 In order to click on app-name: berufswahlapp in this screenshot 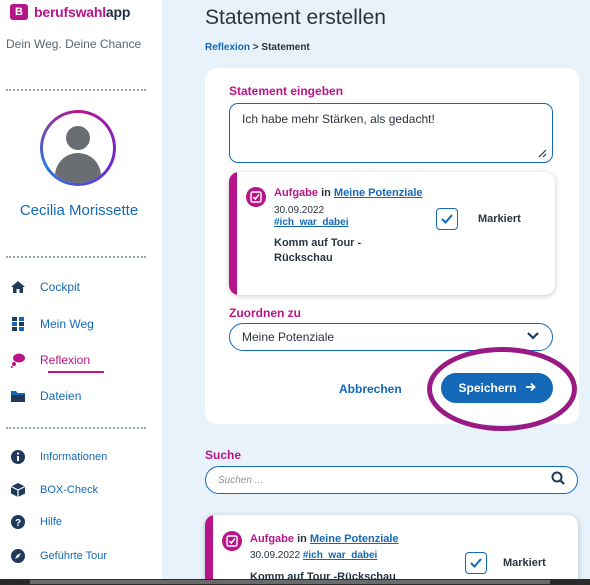, I will do `click(82, 12)`.